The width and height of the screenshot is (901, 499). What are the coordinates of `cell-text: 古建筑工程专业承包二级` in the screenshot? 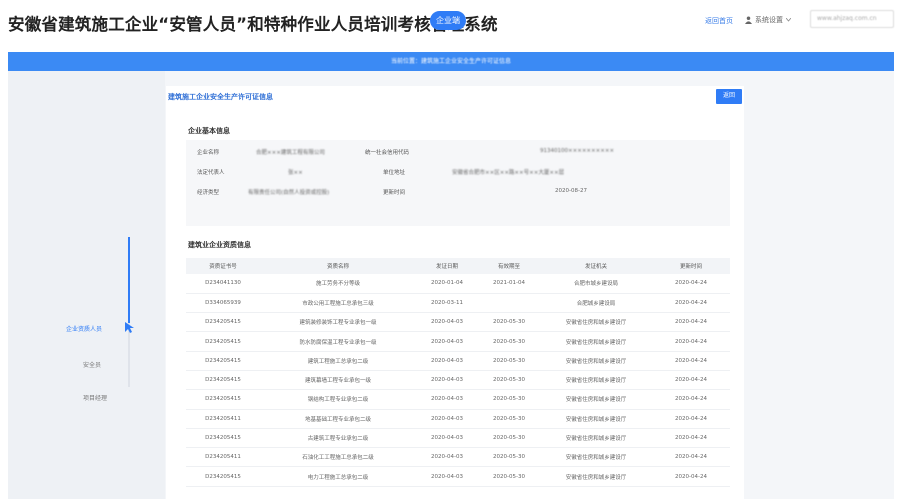 It's located at (338, 439).